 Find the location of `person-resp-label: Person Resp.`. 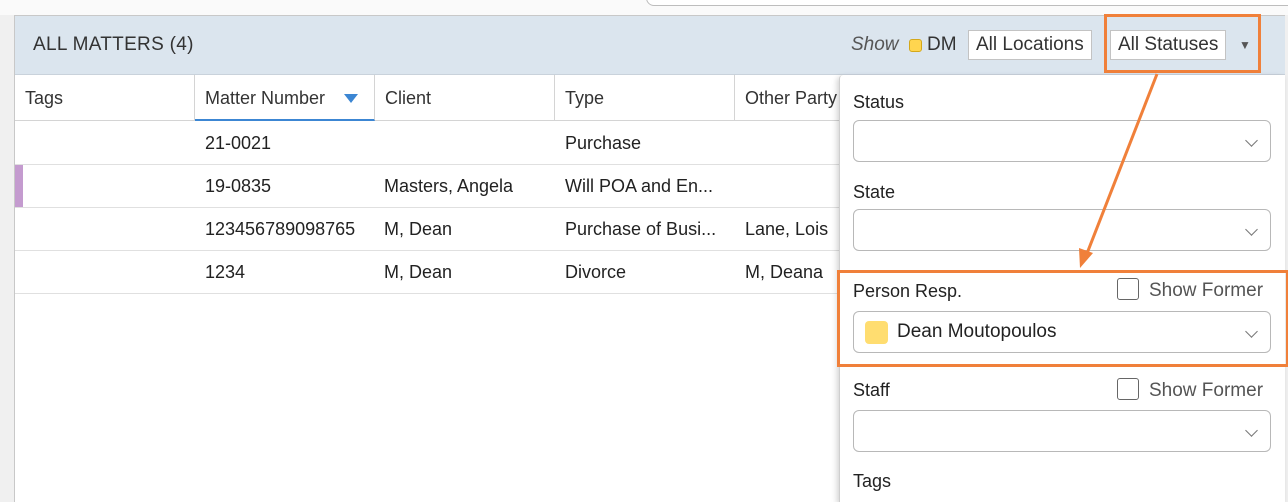

person-resp-label: Person Resp. is located at coordinates (908, 291).